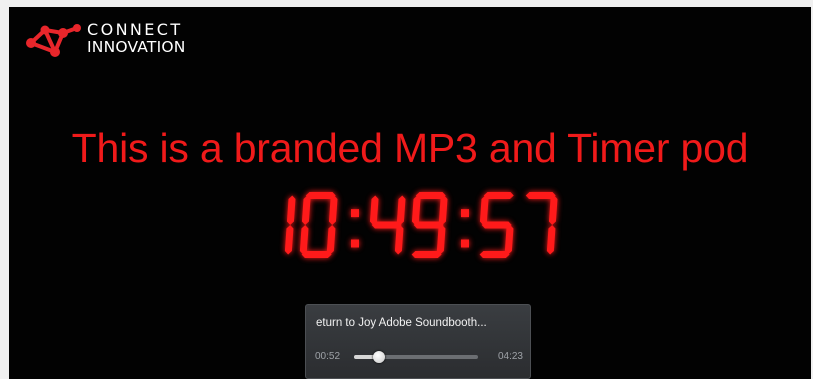 Image resolution: width=813 pixels, height=379 pixels. I want to click on brand-name: CONNECT INNOVATION, so click(136, 39).